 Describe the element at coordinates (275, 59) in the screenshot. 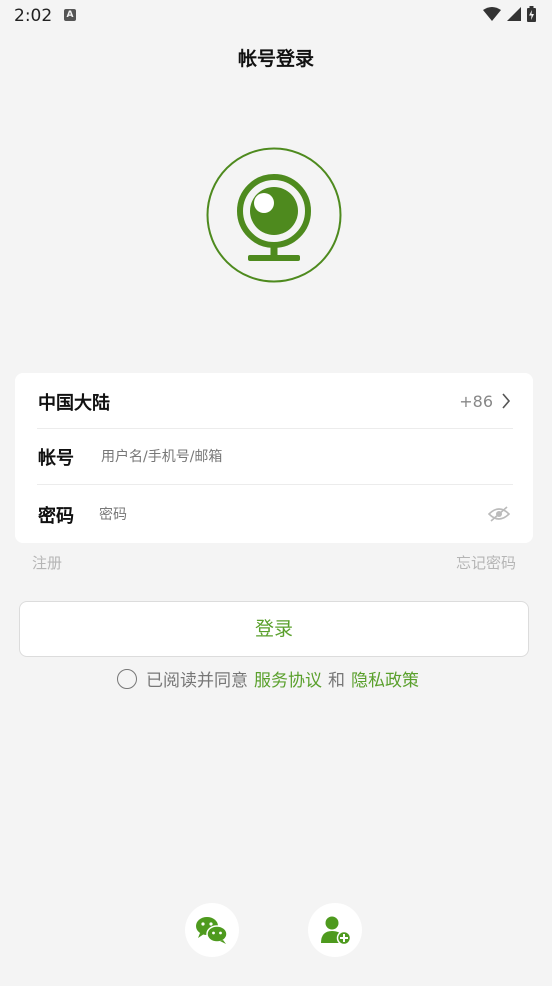

I see `page-title: 帐号登录` at that location.